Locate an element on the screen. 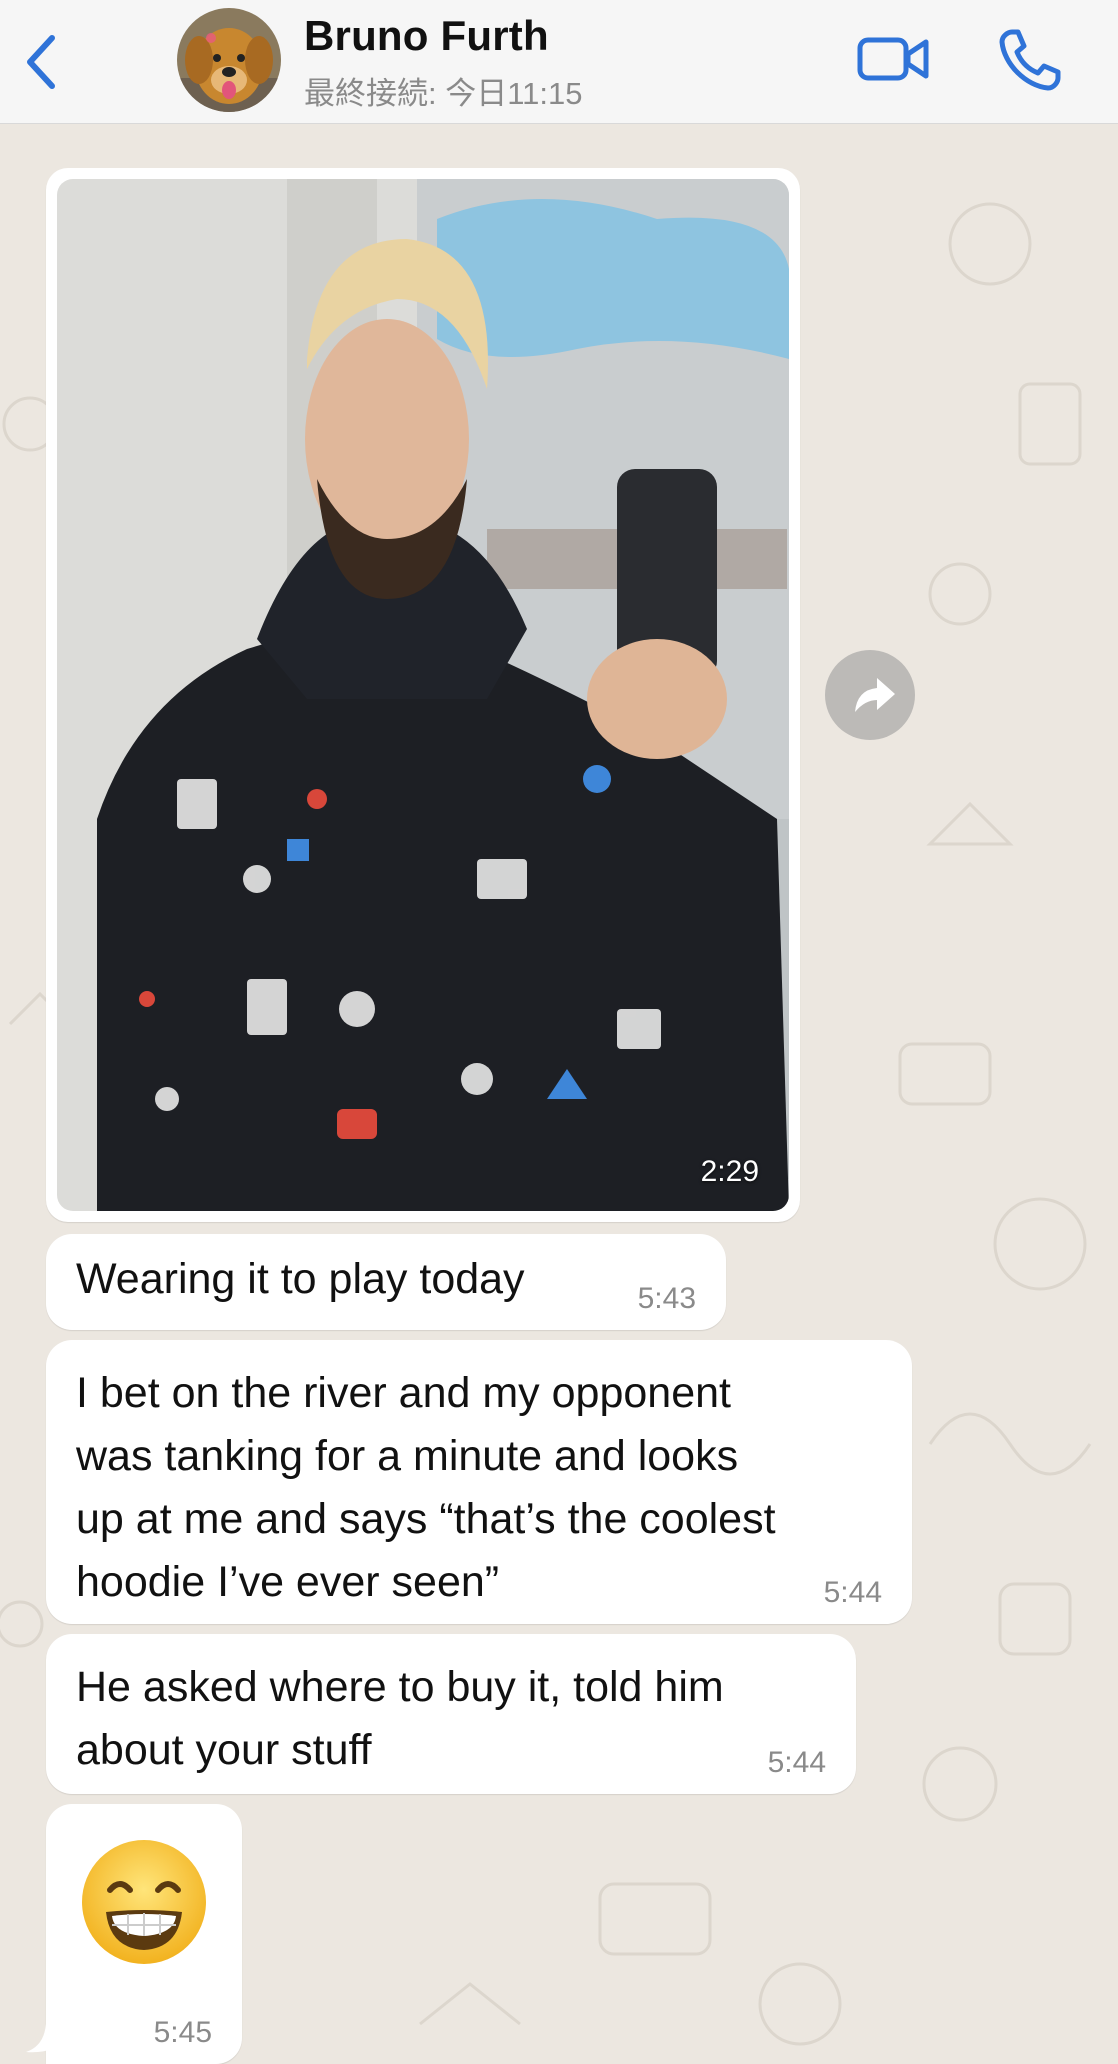 The width and height of the screenshot is (1118, 2064). chat-header: Bruno Furth 最終接続: 今日11:15 is located at coordinates (559, 62).